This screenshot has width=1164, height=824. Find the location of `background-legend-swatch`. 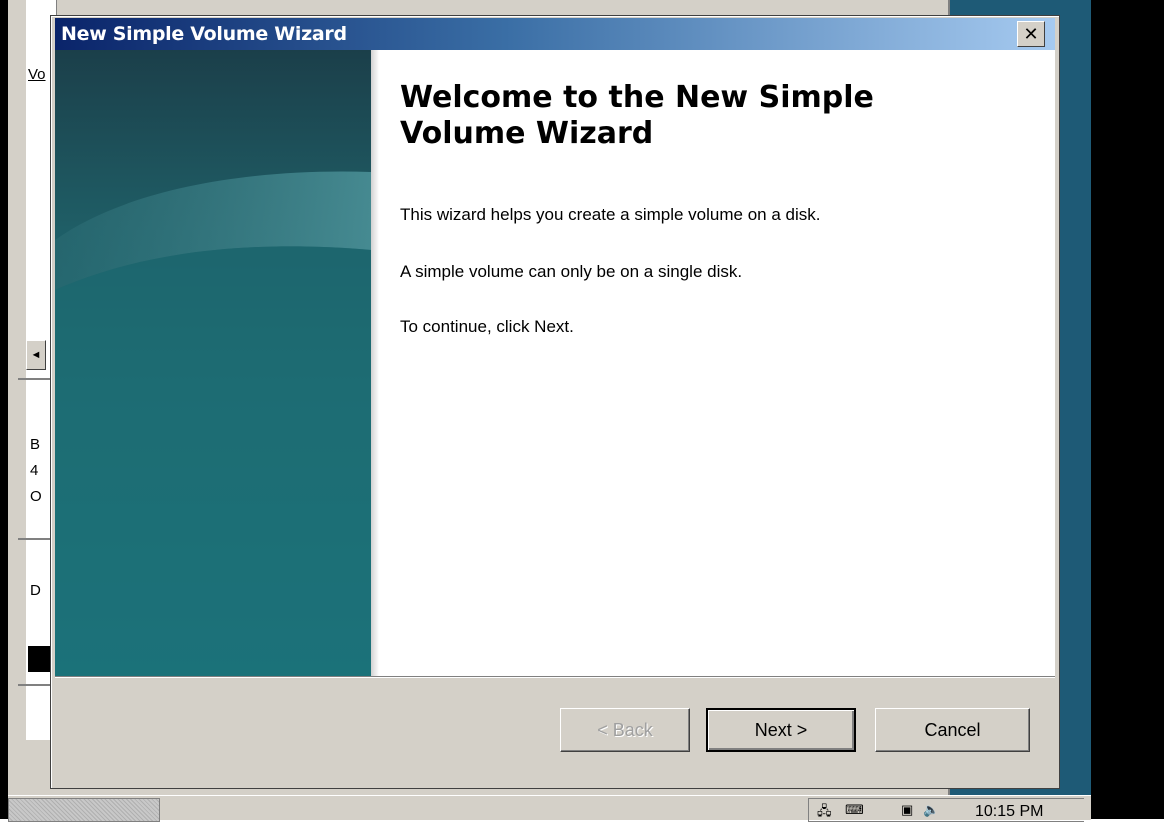

background-legend-swatch is located at coordinates (39, 659).